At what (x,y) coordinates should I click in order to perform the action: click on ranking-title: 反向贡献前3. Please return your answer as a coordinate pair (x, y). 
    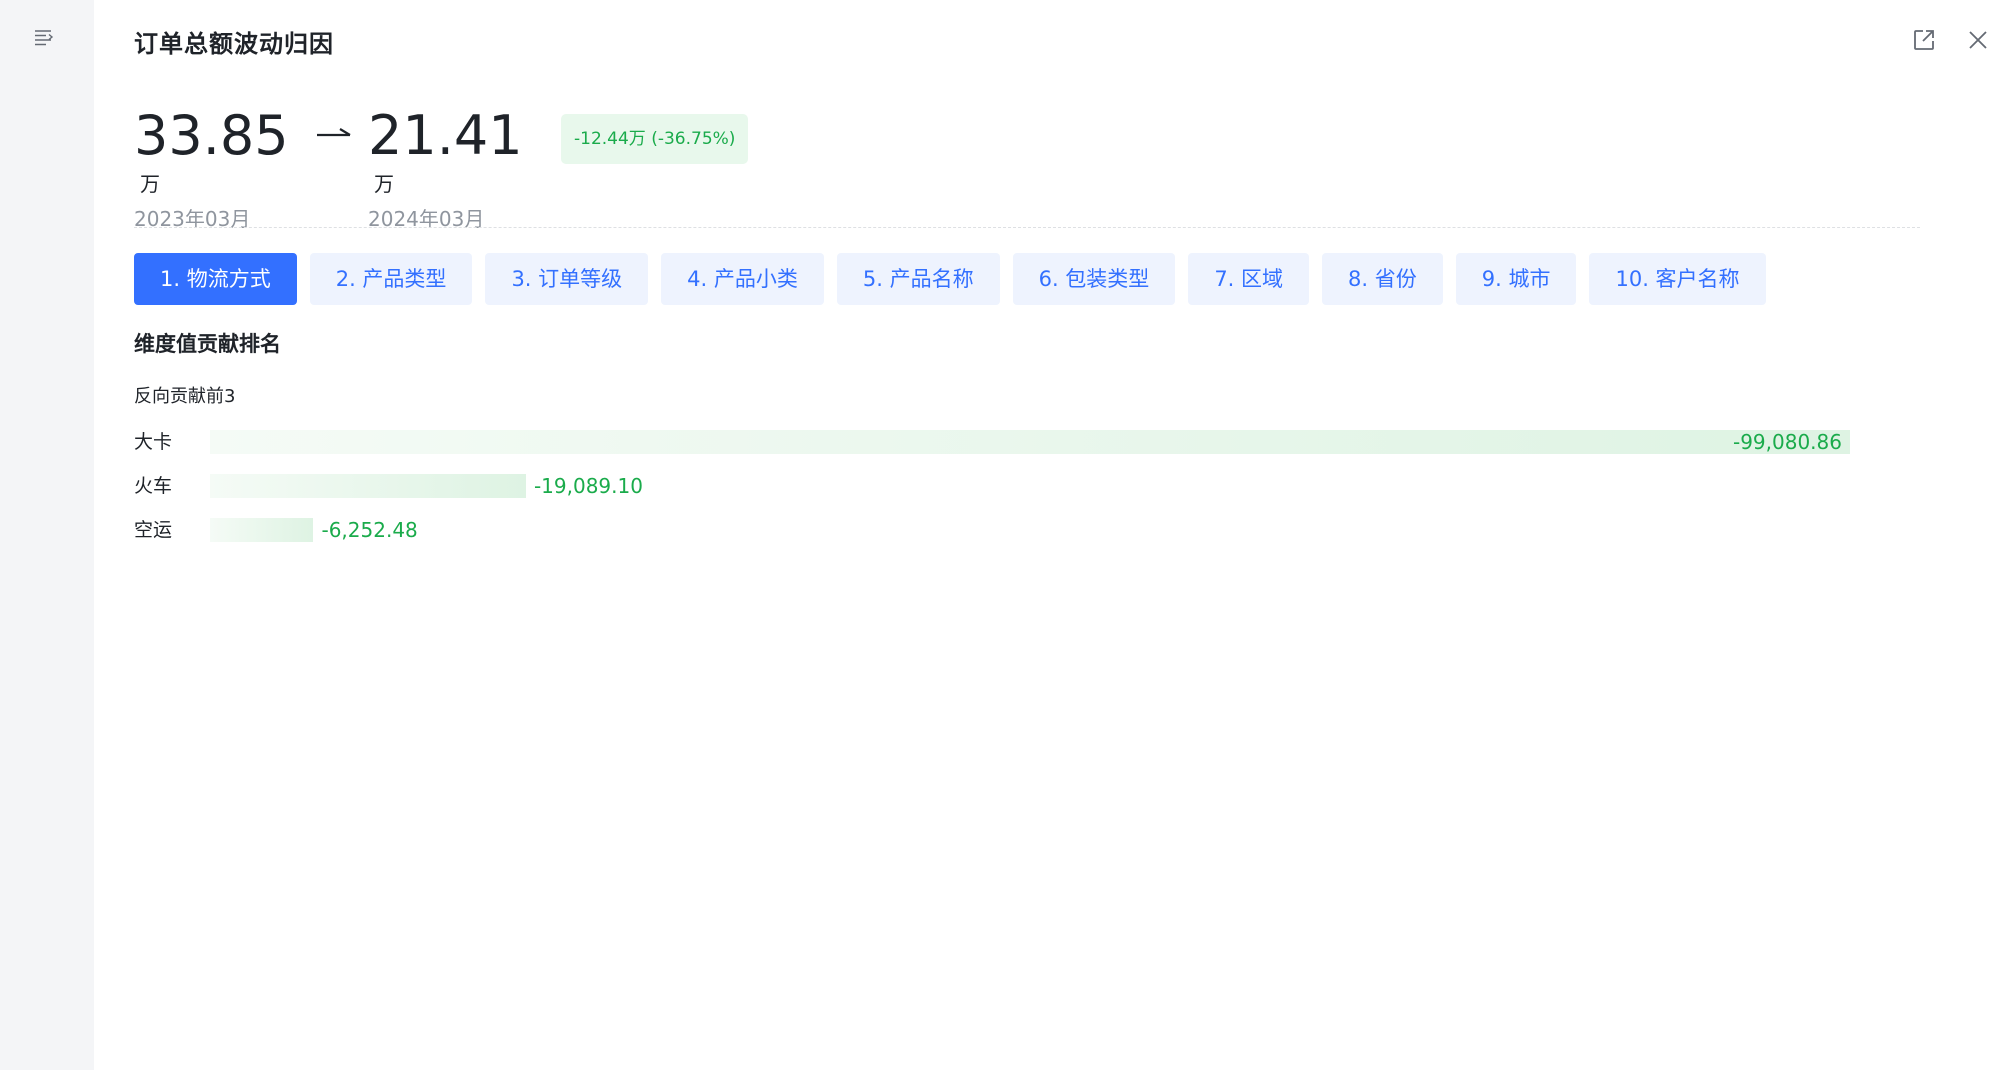
    Looking at the image, I should click on (185, 396).